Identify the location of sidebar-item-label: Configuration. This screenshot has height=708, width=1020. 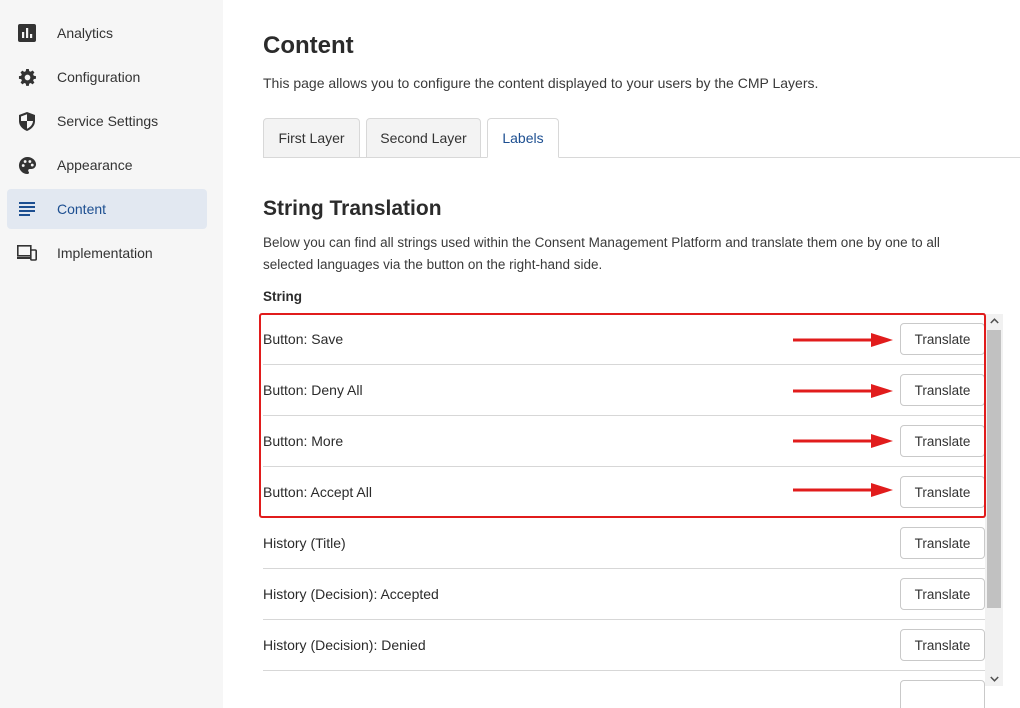
(99, 77).